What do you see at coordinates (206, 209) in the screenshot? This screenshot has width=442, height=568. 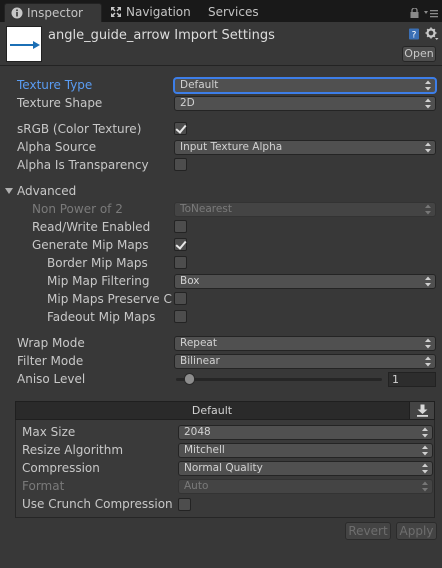 I see `non-power-of-2-value: ToNearest` at bounding box center [206, 209].